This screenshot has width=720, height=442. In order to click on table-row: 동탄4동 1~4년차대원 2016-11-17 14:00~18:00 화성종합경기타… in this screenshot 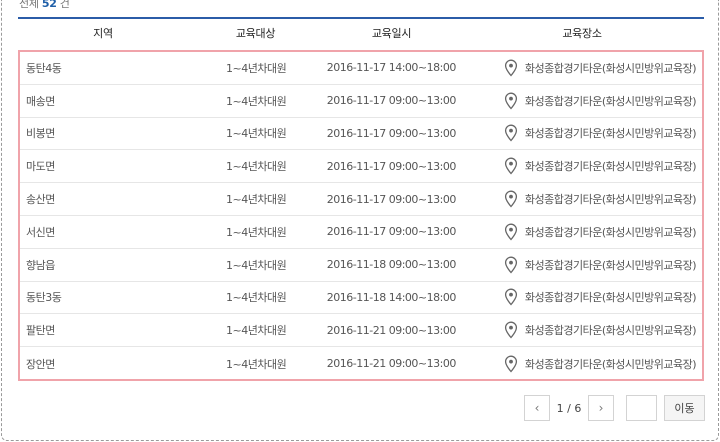, I will do `click(361, 68)`.